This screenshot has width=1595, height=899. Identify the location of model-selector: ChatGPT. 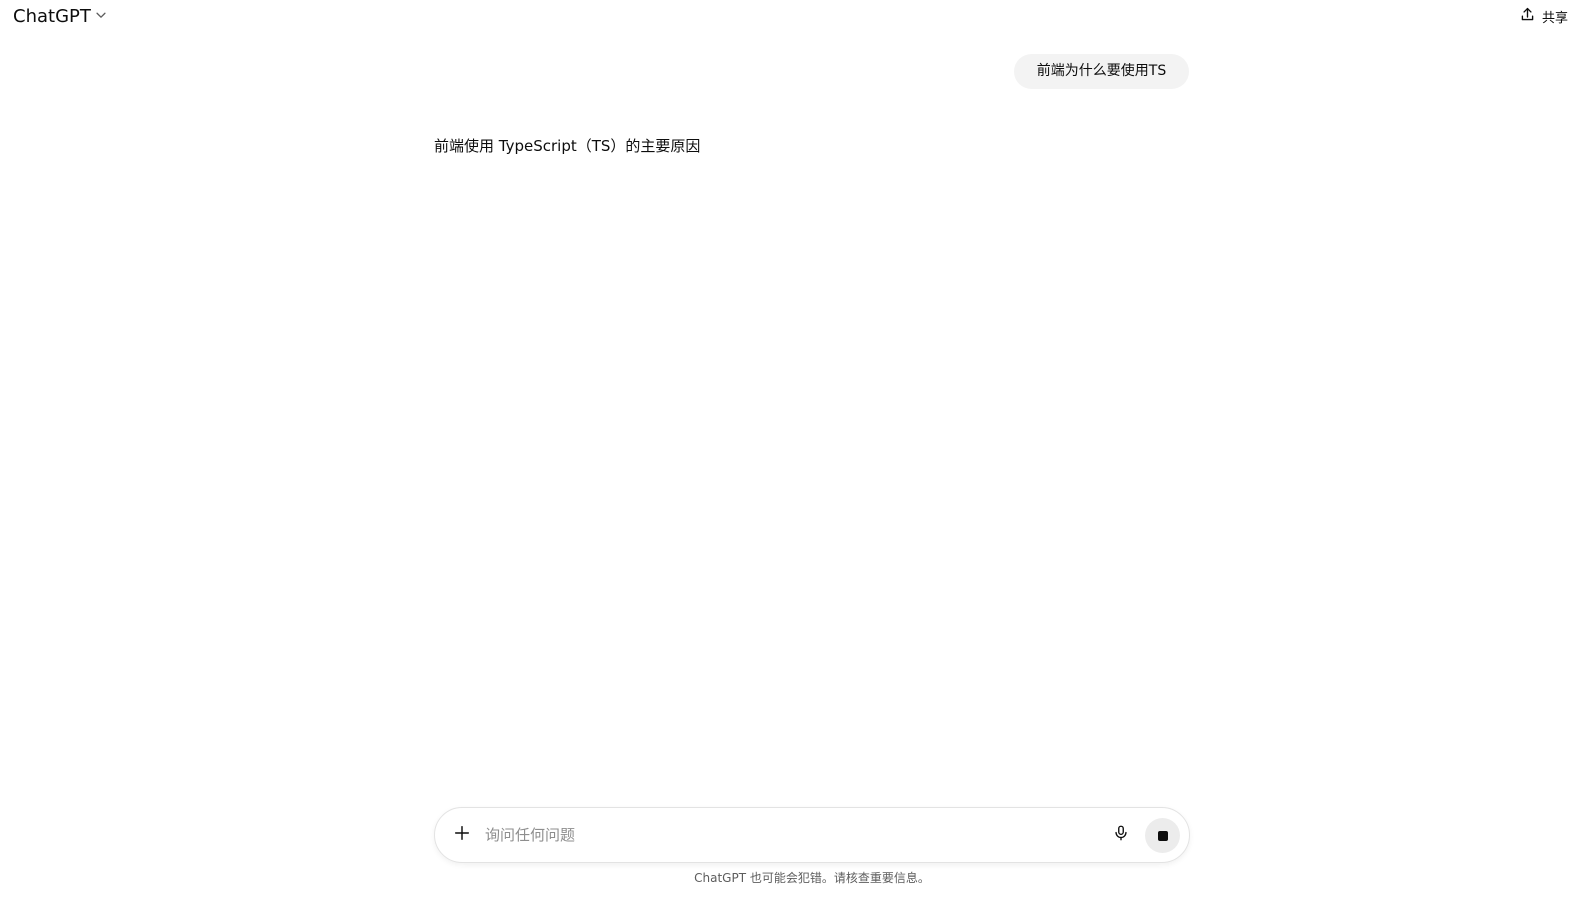
(60, 16).